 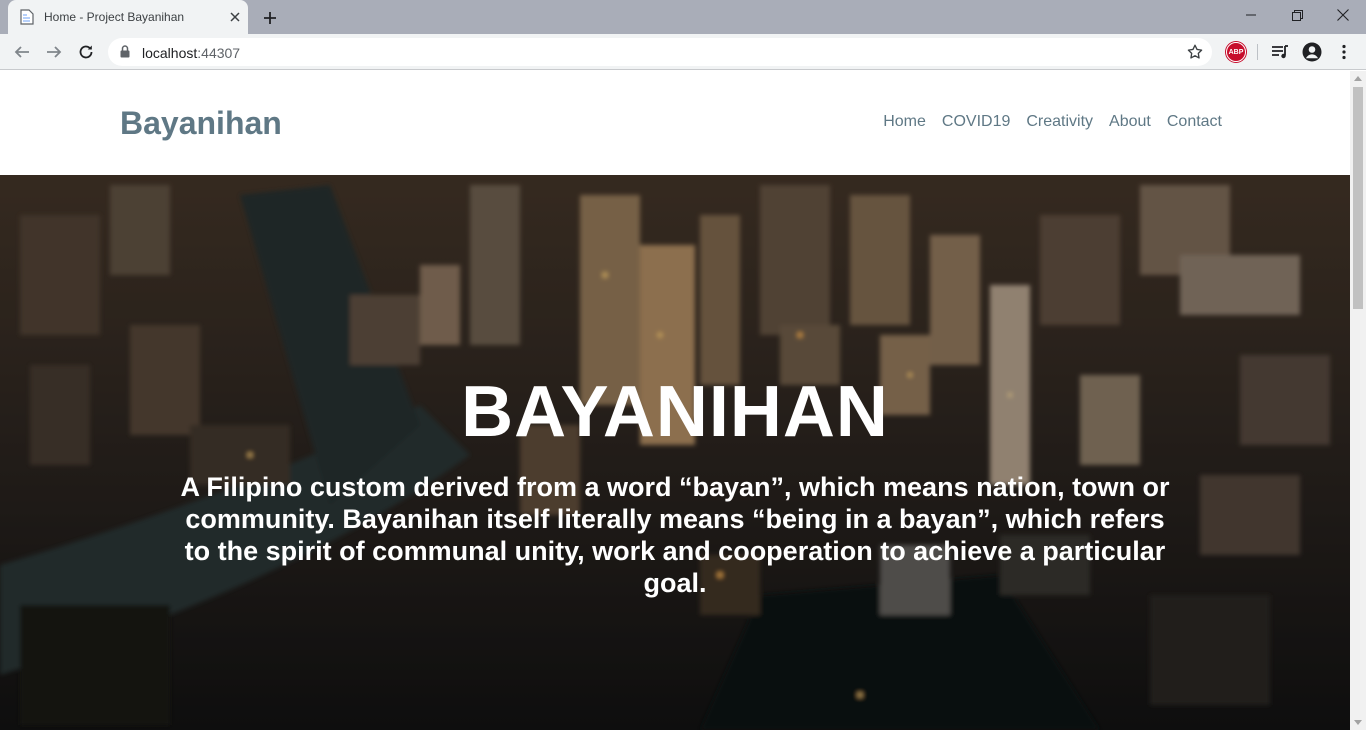 I want to click on tab-strip: Home - Project Bayanihan, so click(x=683, y=17).